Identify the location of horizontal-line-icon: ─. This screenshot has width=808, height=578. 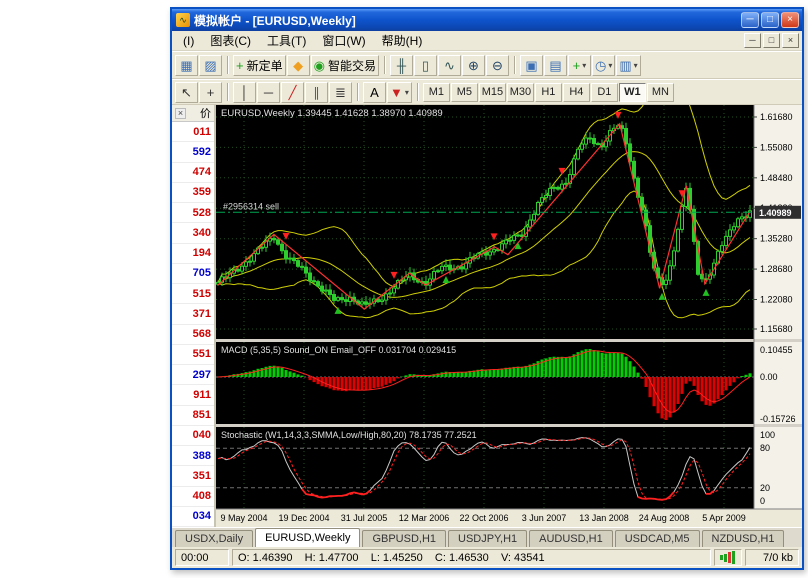
(268, 92).